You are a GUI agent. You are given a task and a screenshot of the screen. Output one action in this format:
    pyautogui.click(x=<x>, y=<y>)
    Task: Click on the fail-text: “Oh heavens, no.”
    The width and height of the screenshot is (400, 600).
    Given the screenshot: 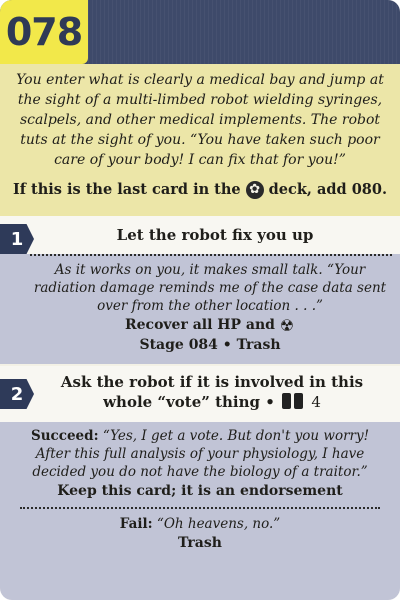 What is the action you would take?
    pyautogui.click(x=218, y=524)
    